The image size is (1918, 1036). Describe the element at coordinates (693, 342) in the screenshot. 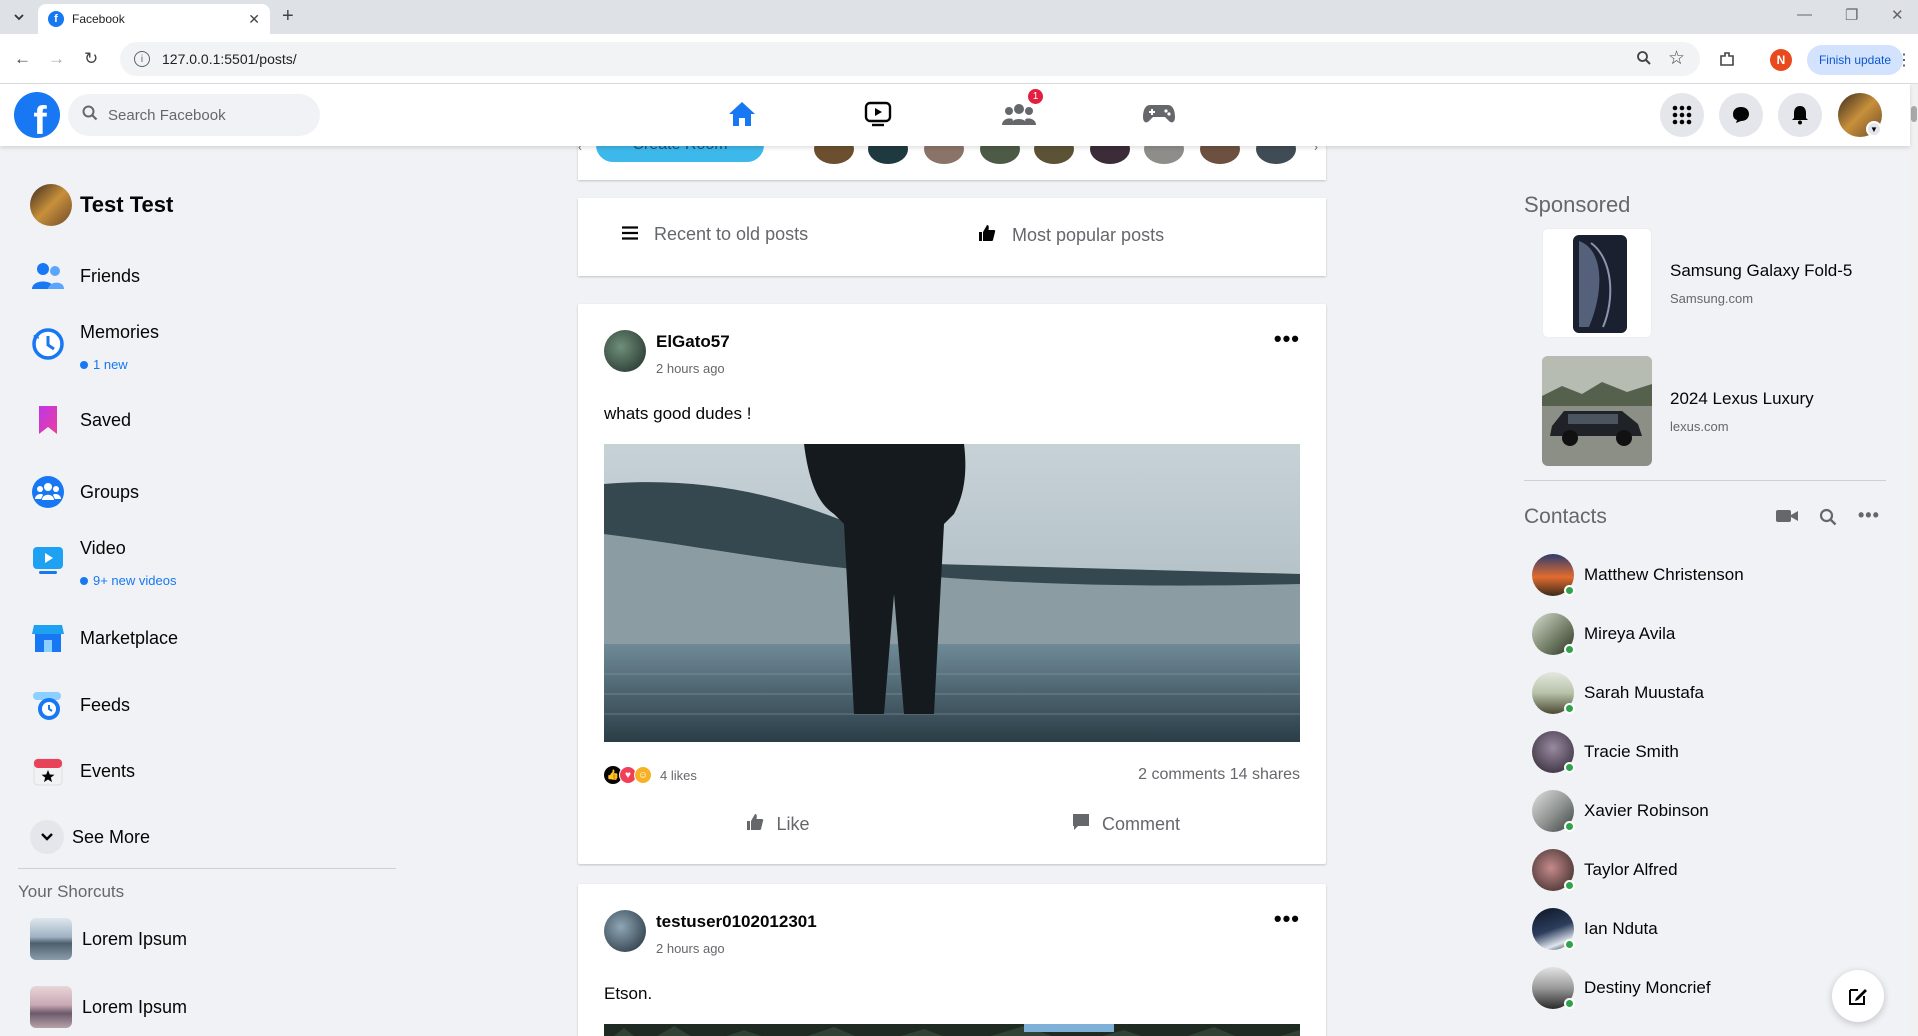

I see `post-author: ElGato57` at that location.